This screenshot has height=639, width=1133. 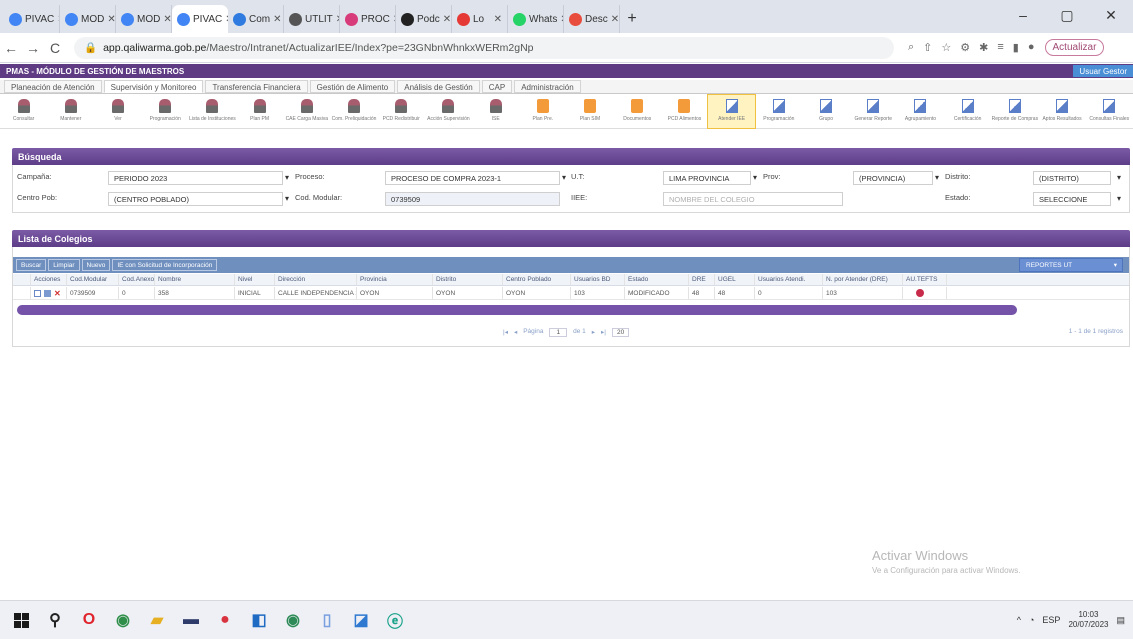 What do you see at coordinates (255, 279) in the screenshot?
I see `column-header: Nivel` at bounding box center [255, 279].